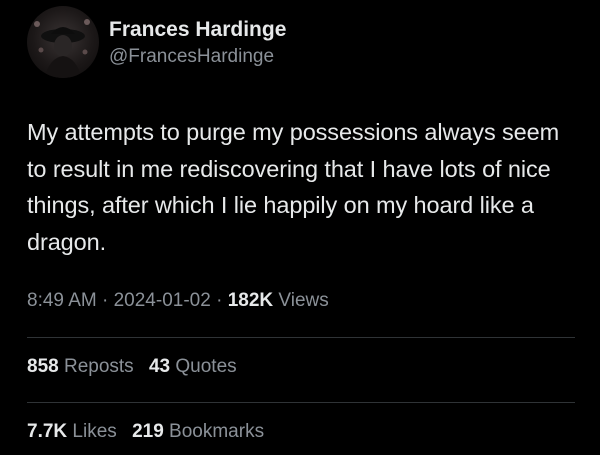 This screenshot has height=455, width=600. Describe the element at coordinates (162, 300) in the screenshot. I see `tweet-date: 2024-01-02` at that location.